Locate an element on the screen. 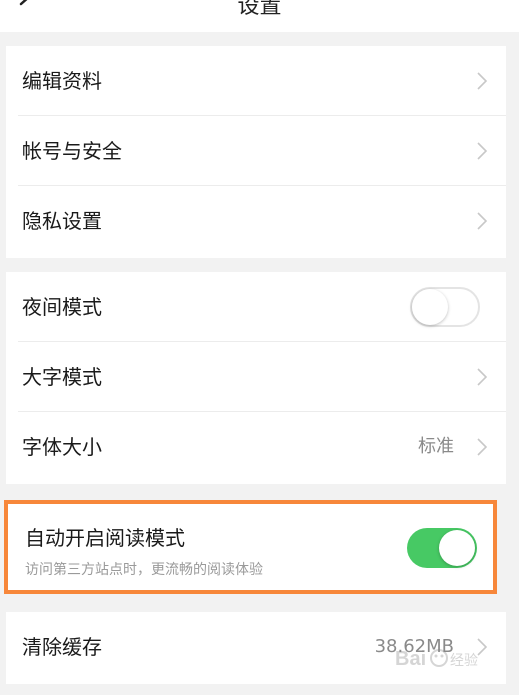 This screenshot has width=519, height=695. baidu-watermark-logo: Bai 经验 is located at coordinates (436, 659).